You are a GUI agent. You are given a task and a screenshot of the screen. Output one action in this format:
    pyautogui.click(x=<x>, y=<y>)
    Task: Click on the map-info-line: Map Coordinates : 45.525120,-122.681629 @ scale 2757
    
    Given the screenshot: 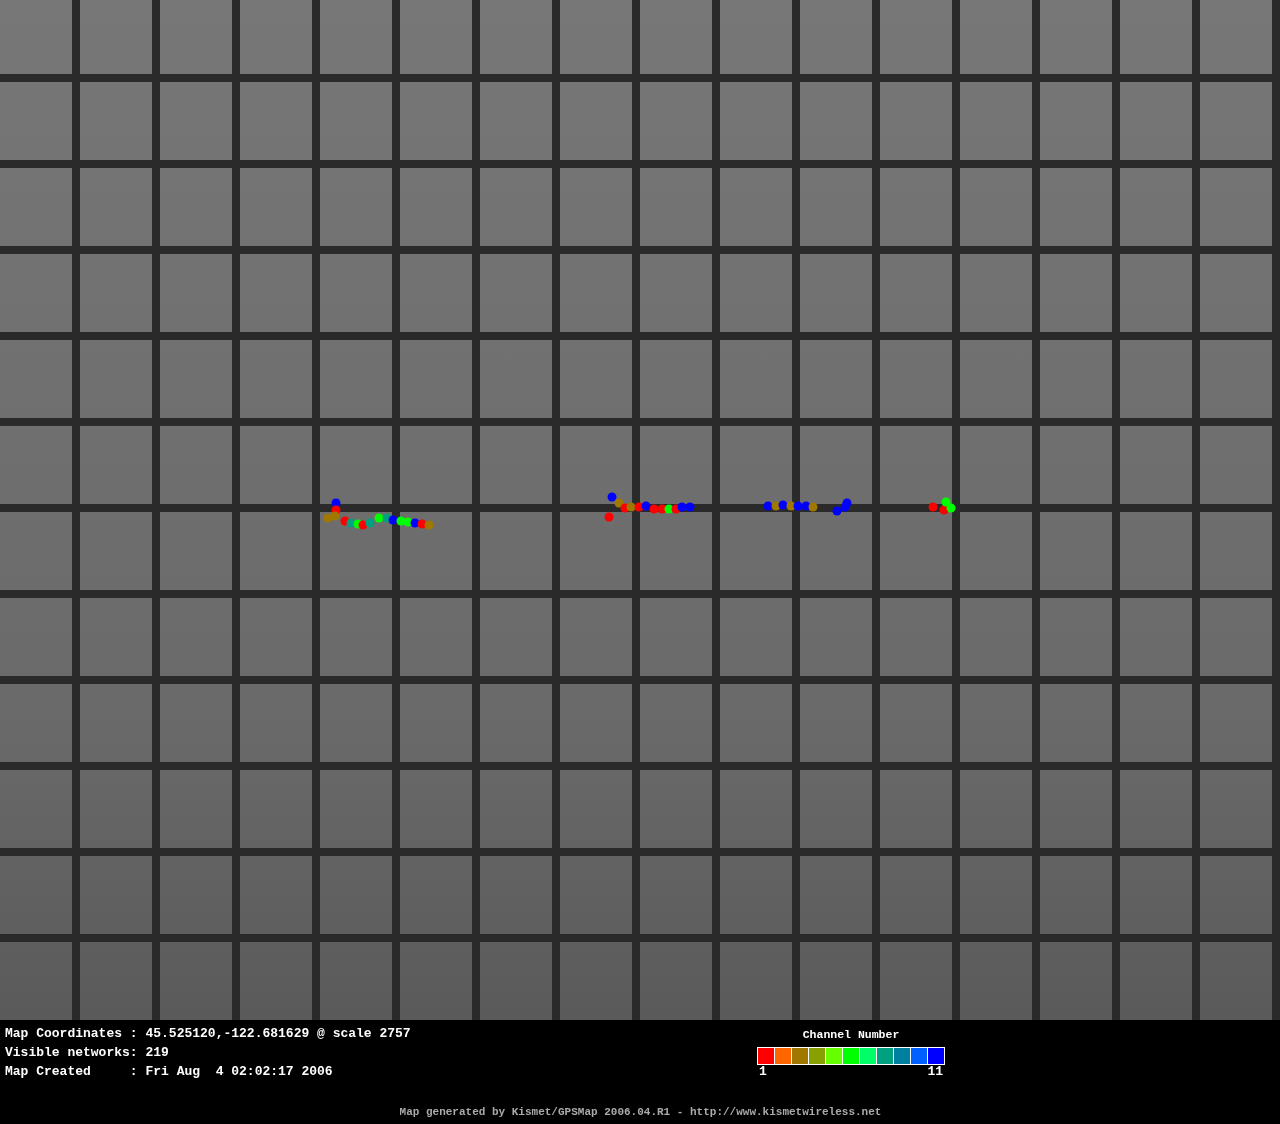 What is the action you would take?
    pyautogui.click(x=208, y=1033)
    